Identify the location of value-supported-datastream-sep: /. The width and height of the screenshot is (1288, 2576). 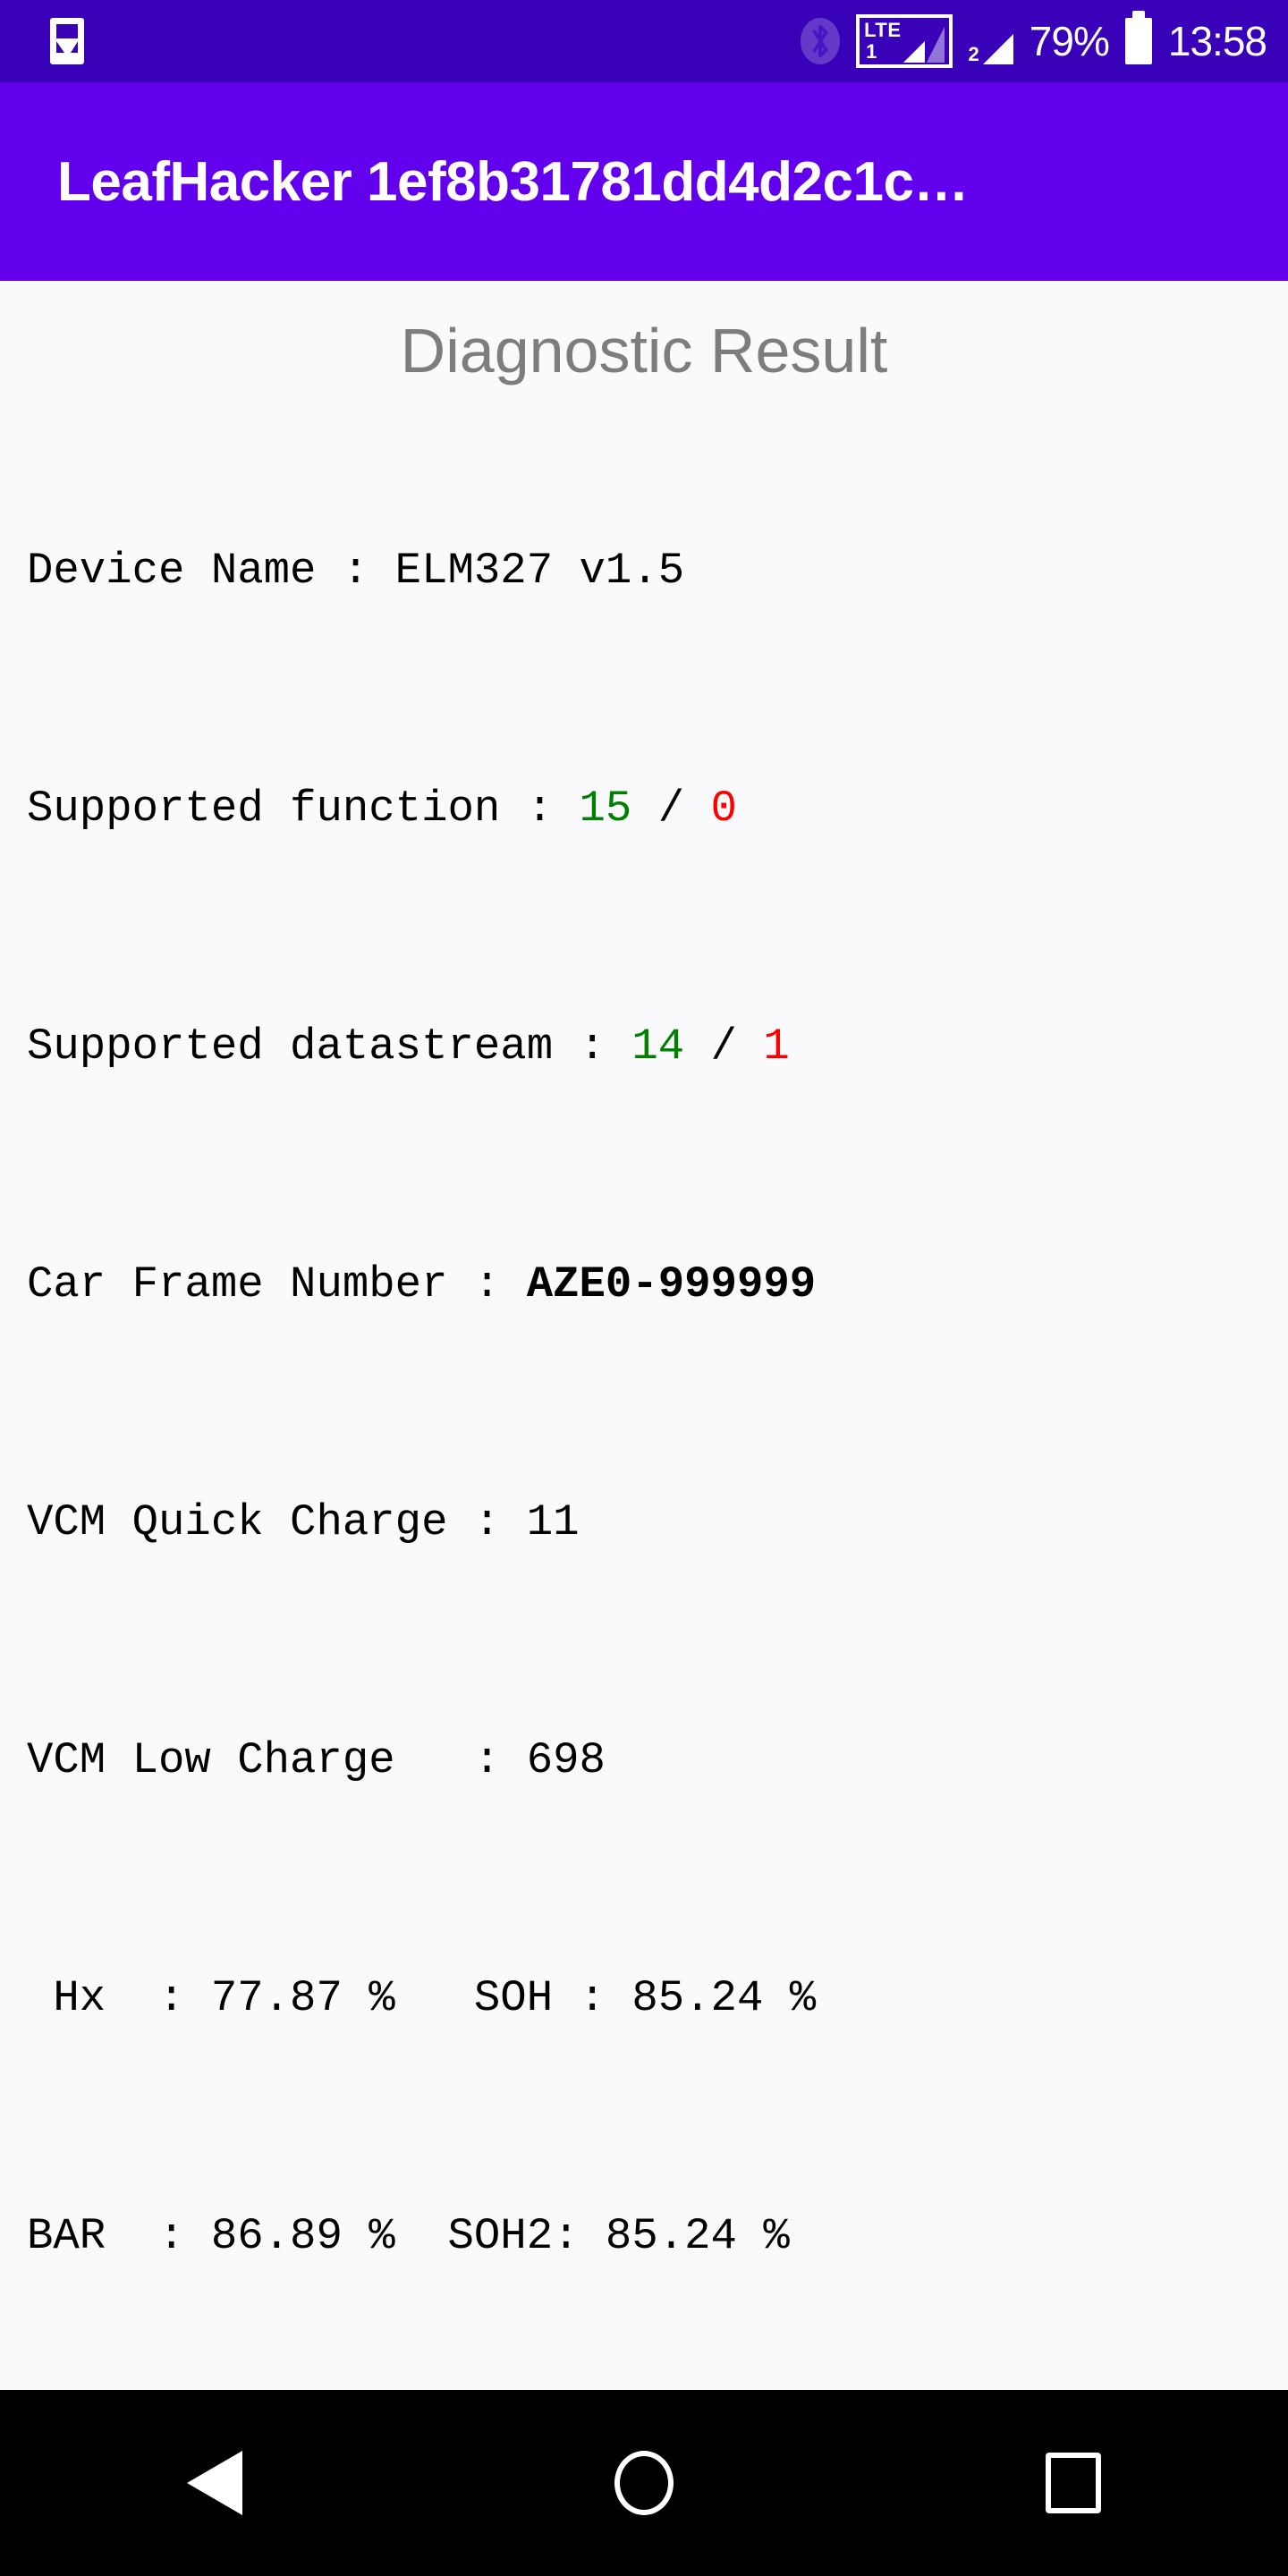
(724, 1046).